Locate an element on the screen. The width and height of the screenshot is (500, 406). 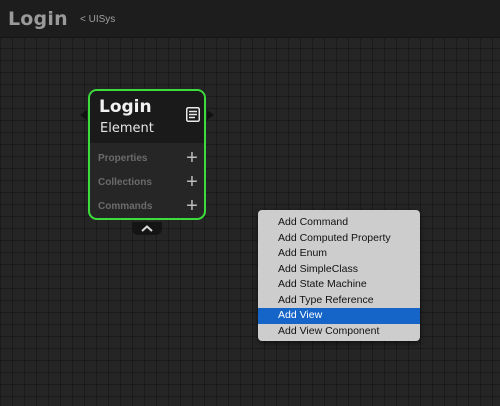
page-title: Login is located at coordinates (38, 19).